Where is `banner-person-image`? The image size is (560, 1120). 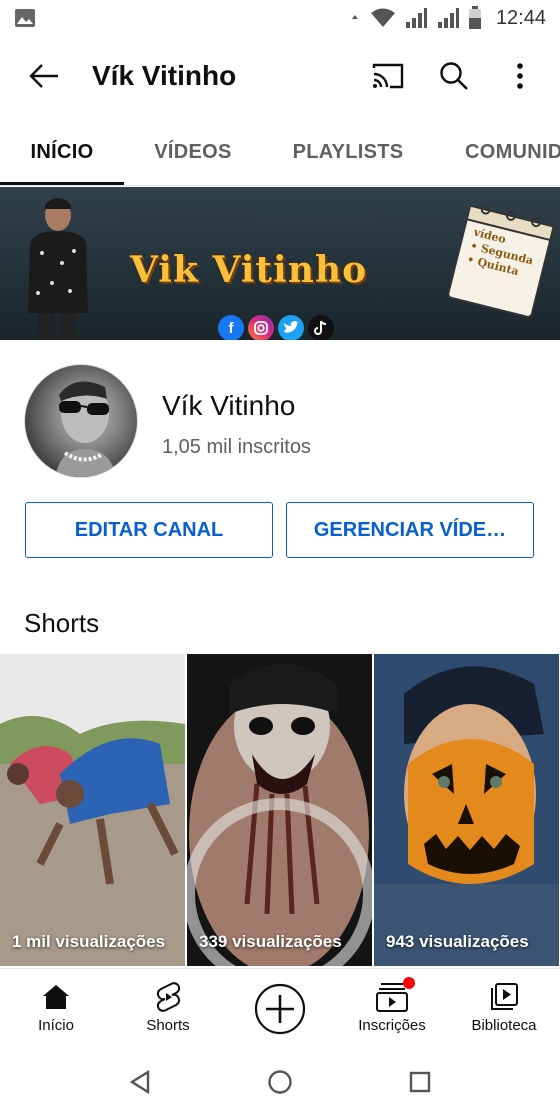 banner-person-image is located at coordinates (58, 269).